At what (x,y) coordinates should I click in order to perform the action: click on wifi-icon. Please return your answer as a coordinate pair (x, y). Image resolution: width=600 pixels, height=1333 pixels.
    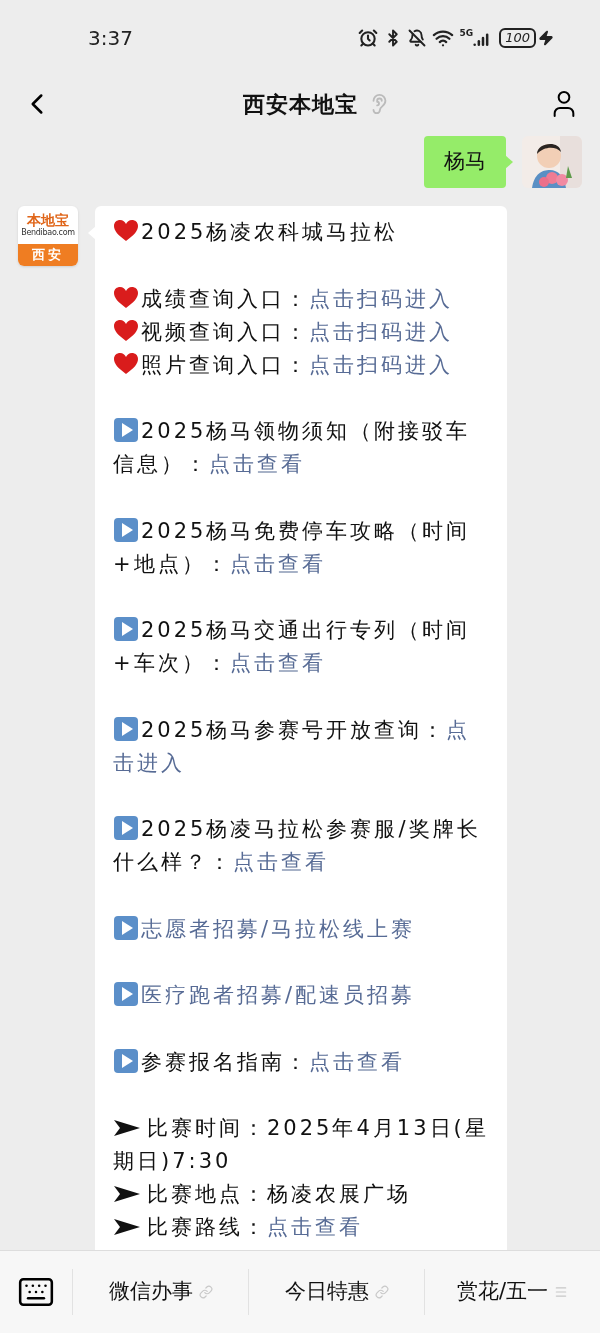
    Looking at the image, I should click on (442, 38).